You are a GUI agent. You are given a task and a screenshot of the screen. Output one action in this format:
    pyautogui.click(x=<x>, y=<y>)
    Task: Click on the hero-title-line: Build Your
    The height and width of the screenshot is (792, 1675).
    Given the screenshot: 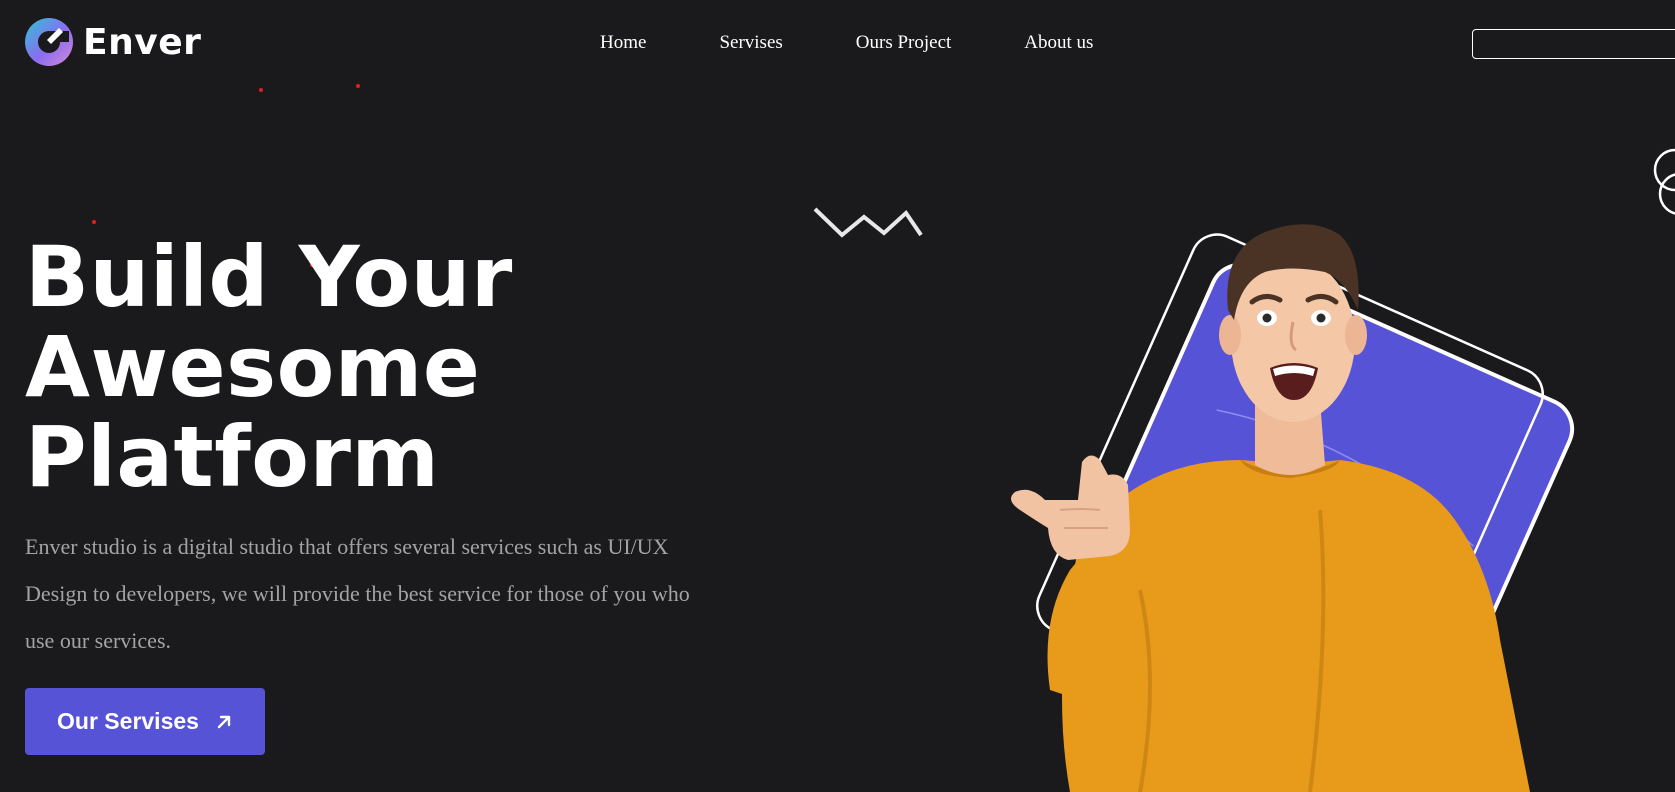 What is the action you would take?
    pyautogui.click(x=269, y=277)
    